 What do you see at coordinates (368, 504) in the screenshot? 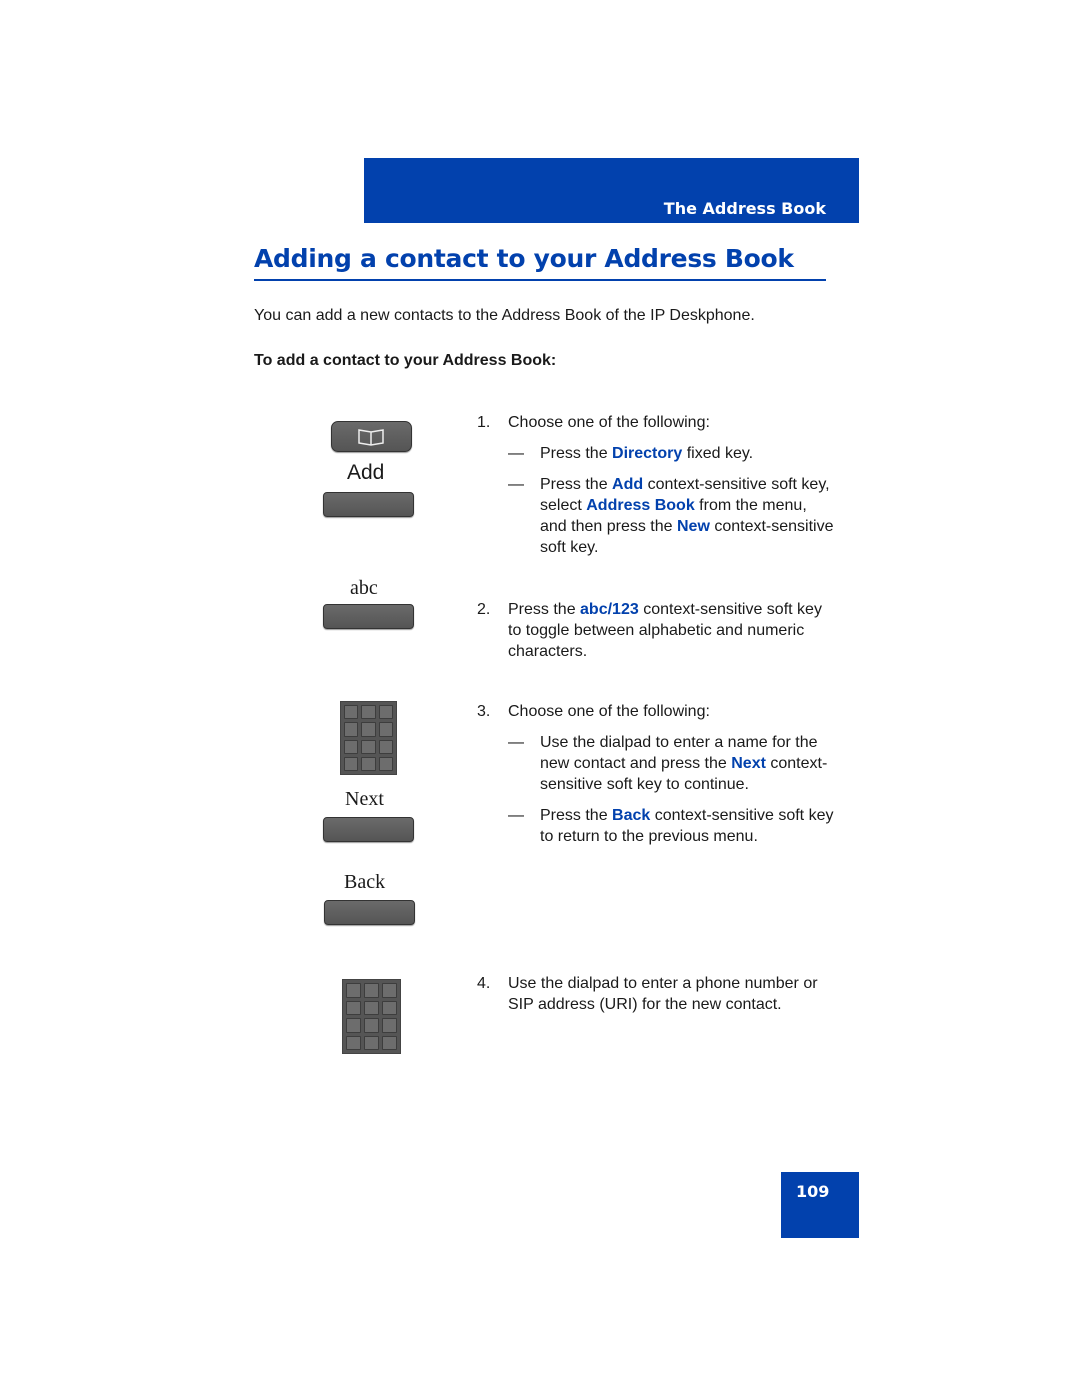
I see `add-soft-key-icon` at bounding box center [368, 504].